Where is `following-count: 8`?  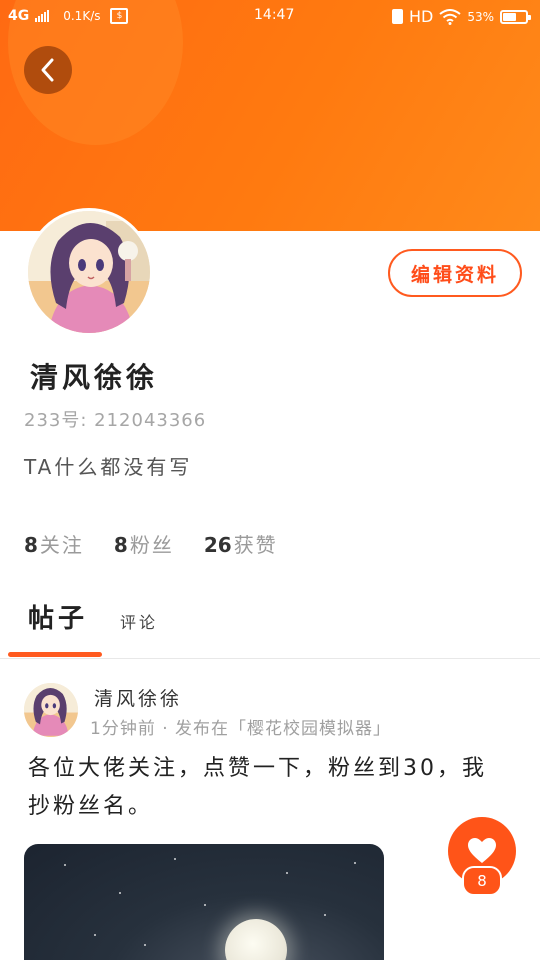 following-count: 8 is located at coordinates (31, 545).